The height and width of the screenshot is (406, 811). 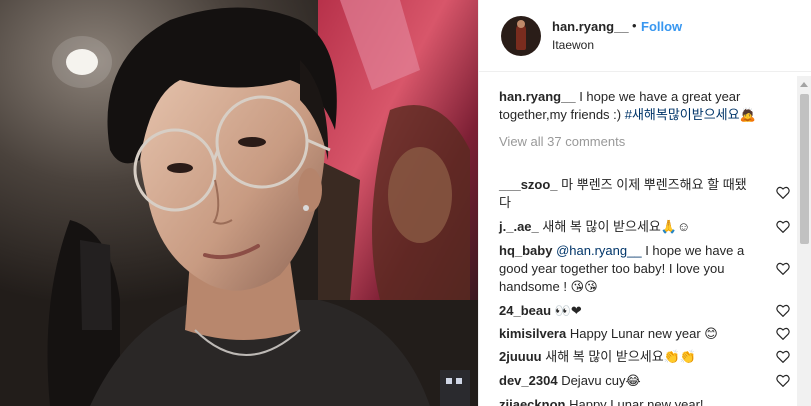 I want to click on scrollbar-thumb, so click(x=804, y=169).